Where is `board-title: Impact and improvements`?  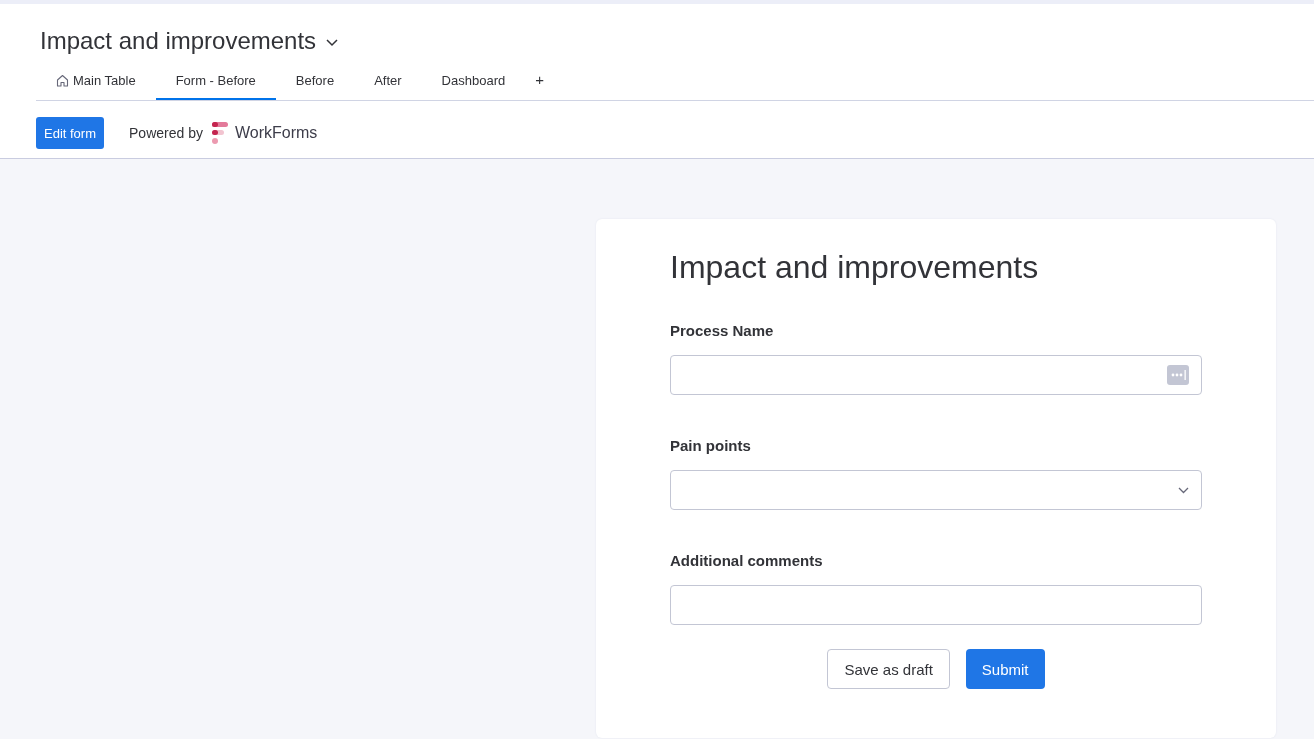 board-title: Impact and improvements is located at coordinates (178, 41).